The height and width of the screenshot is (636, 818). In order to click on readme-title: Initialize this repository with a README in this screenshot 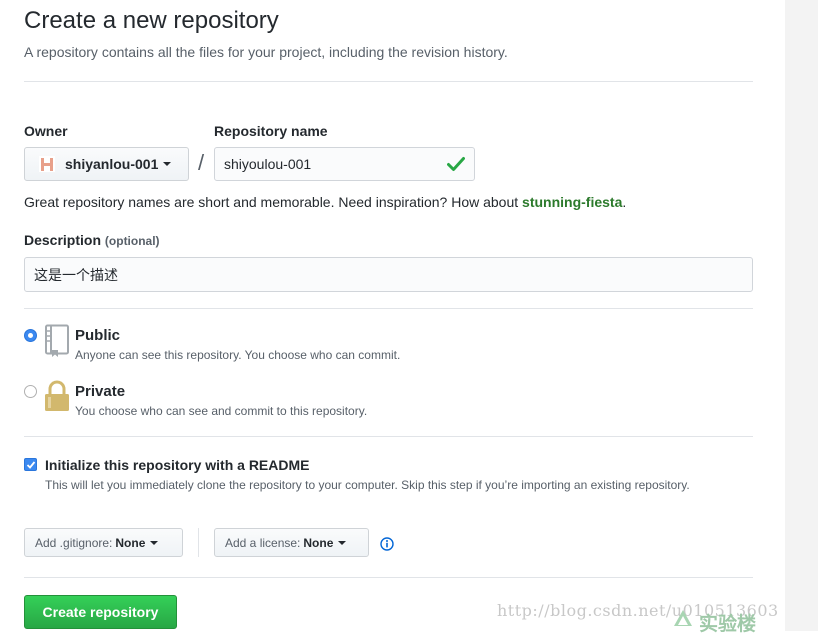, I will do `click(177, 465)`.